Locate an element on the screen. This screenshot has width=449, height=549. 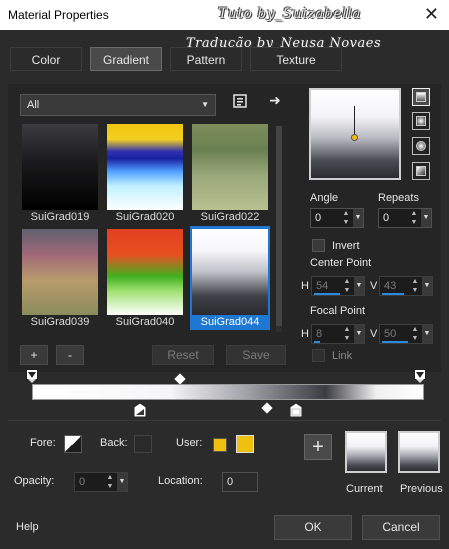
gradient-item: SuiGrad040 is located at coordinates (145, 278).